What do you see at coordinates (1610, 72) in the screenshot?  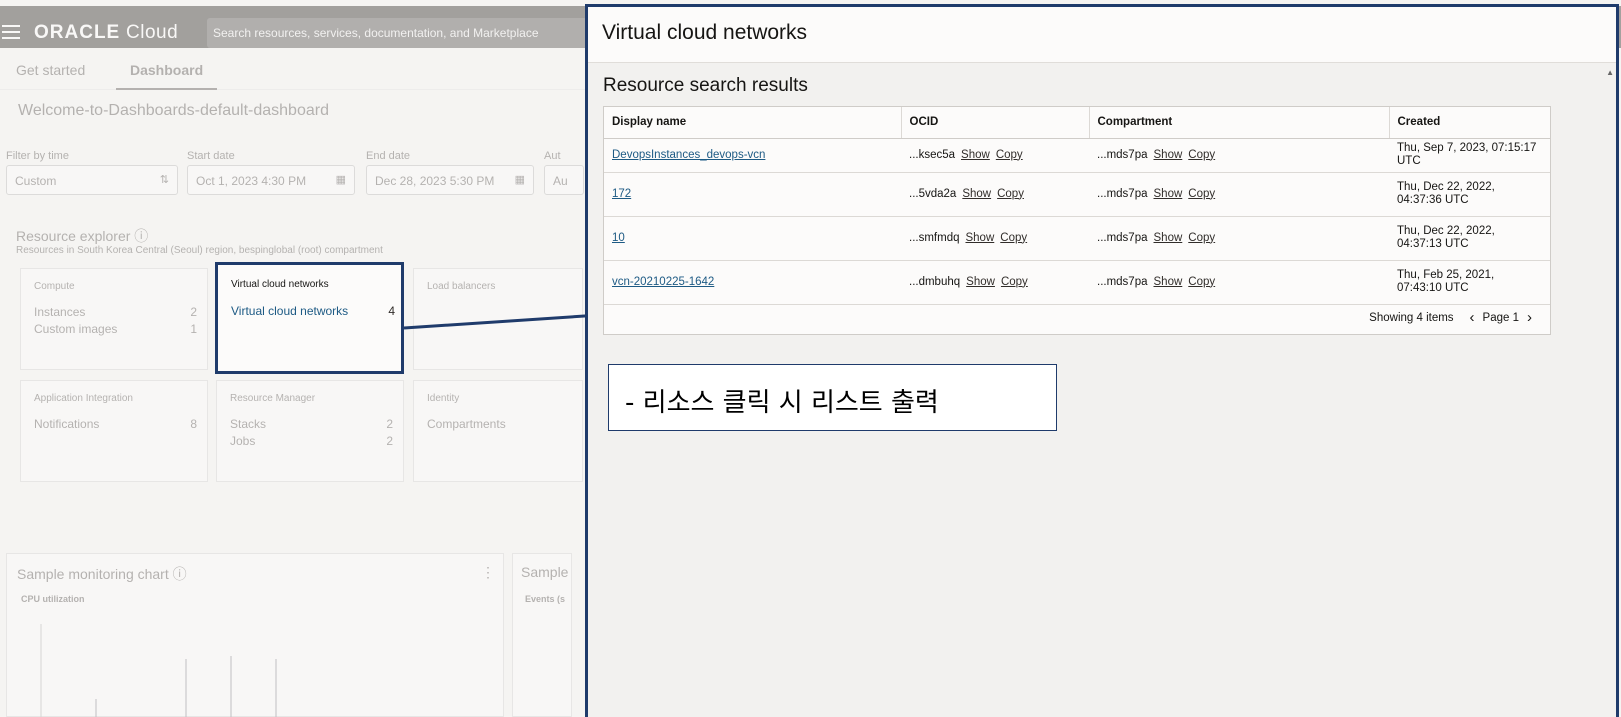 I see `scroll-up-icon: ▲` at bounding box center [1610, 72].